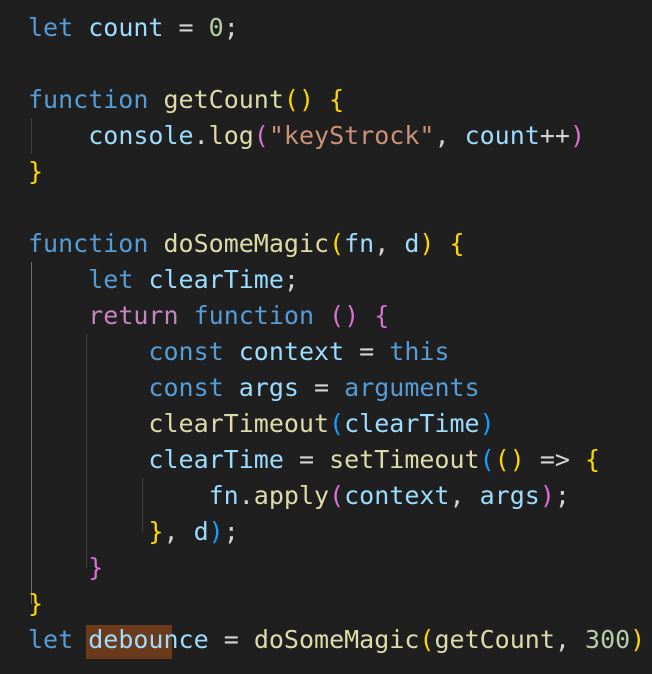 Image resolution: width=652 pixels, height=674 pixels. Describe the element at coordinates (231, 135) in the screenshot. I see `code-token: log` at that location.